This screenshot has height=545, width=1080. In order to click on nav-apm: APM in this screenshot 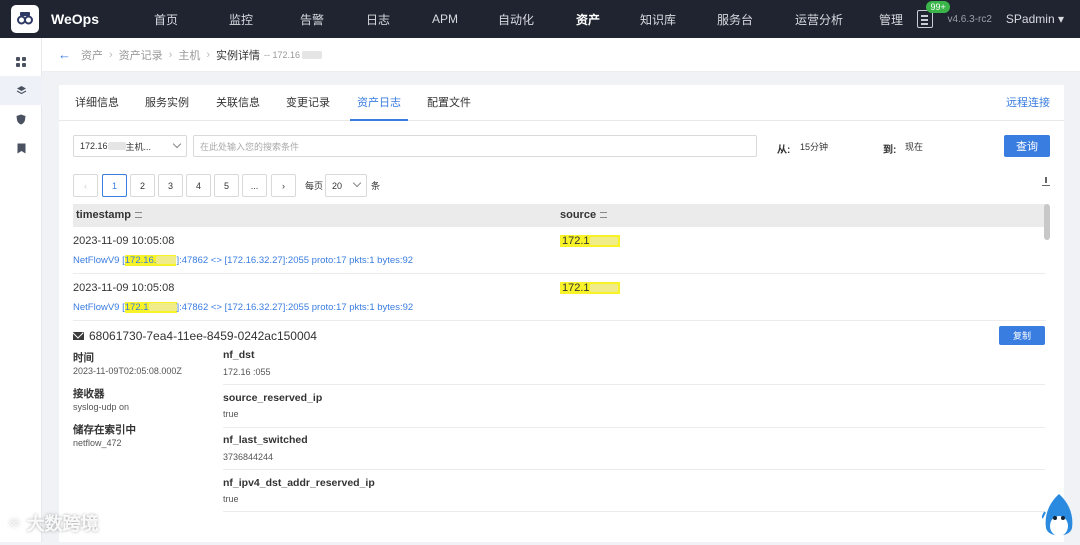, I will do `click(445, 19)`.